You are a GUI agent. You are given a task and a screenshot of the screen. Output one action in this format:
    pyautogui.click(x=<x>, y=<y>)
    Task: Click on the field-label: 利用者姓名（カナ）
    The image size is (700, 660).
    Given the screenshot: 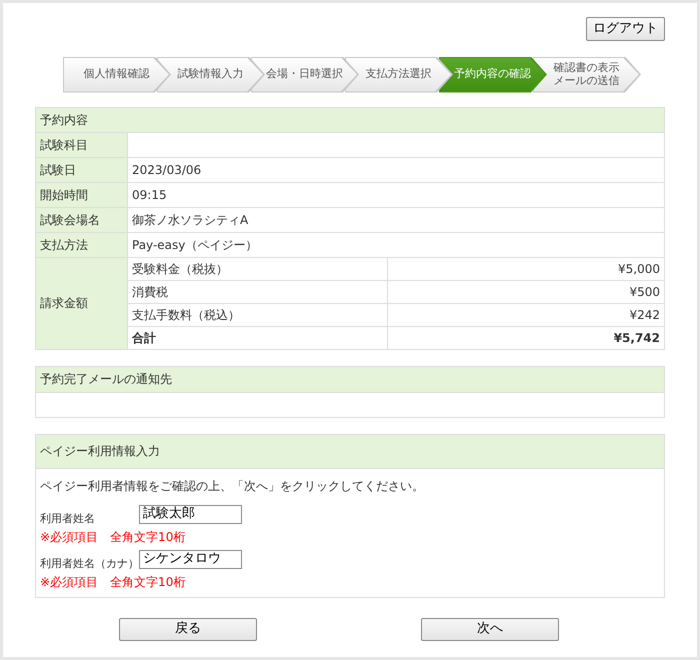 What is the action you would take?
    pyautogui.click(x=89, y=564)
    